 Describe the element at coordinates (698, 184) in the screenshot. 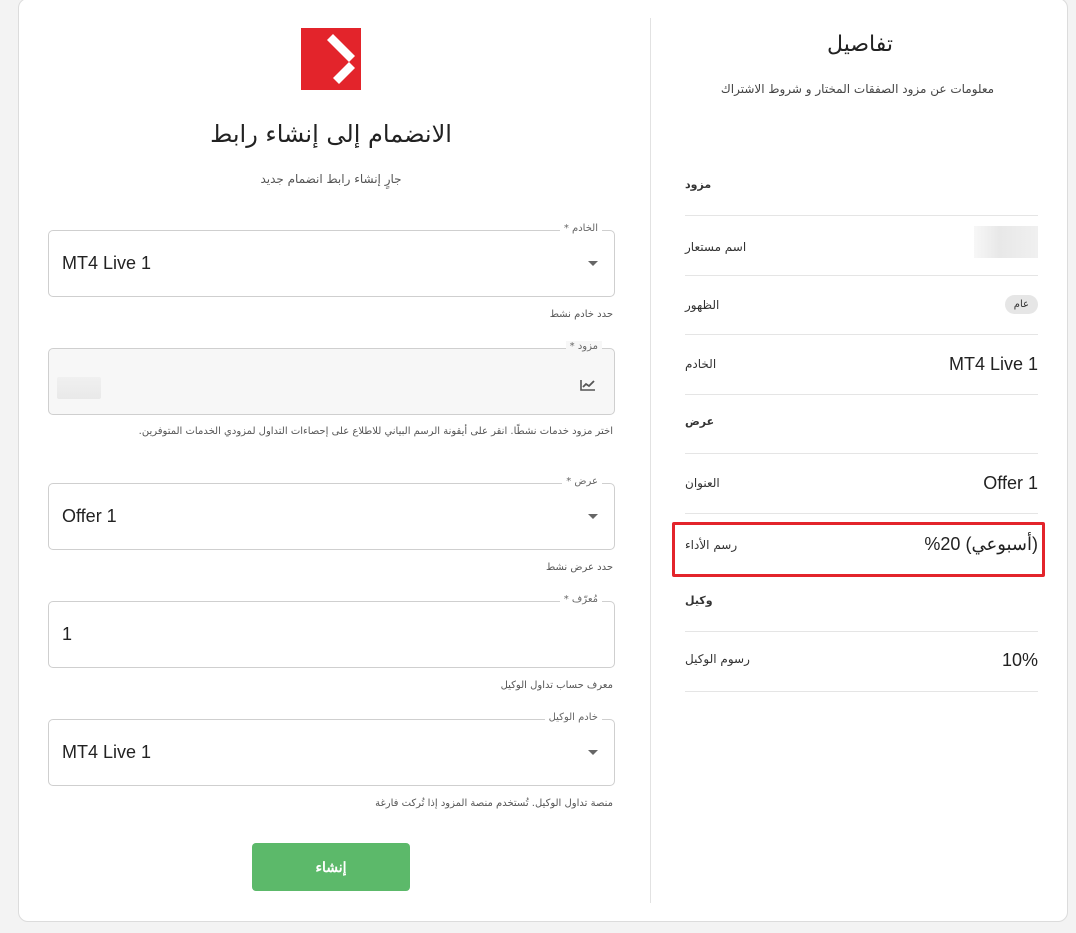

I see `provider-section-label: مزود` at that location.